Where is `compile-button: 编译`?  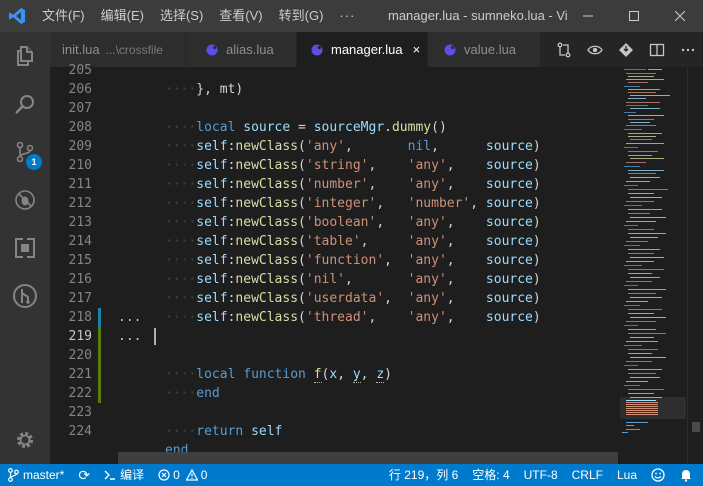
compile-button: 编译 is located at coordinates (124, 475).